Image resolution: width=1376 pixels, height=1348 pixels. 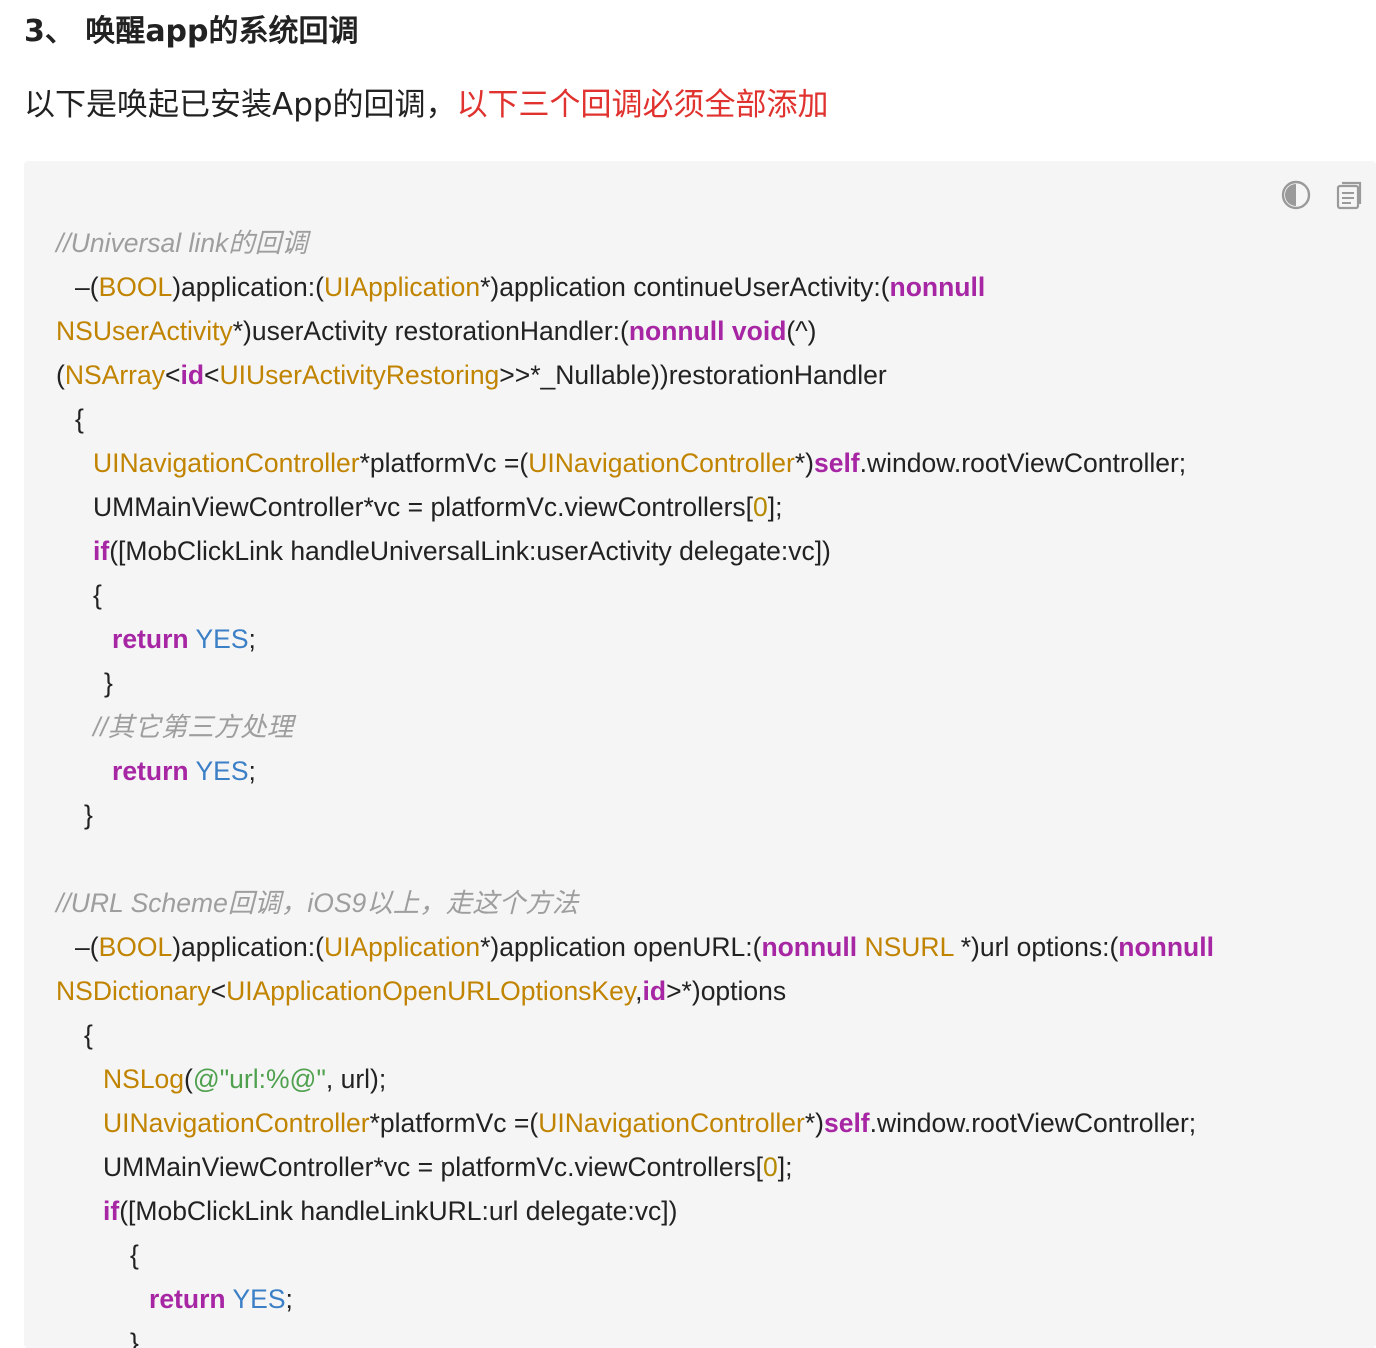 I want to click on code-token: NSArray, so click(x=114, y=375).